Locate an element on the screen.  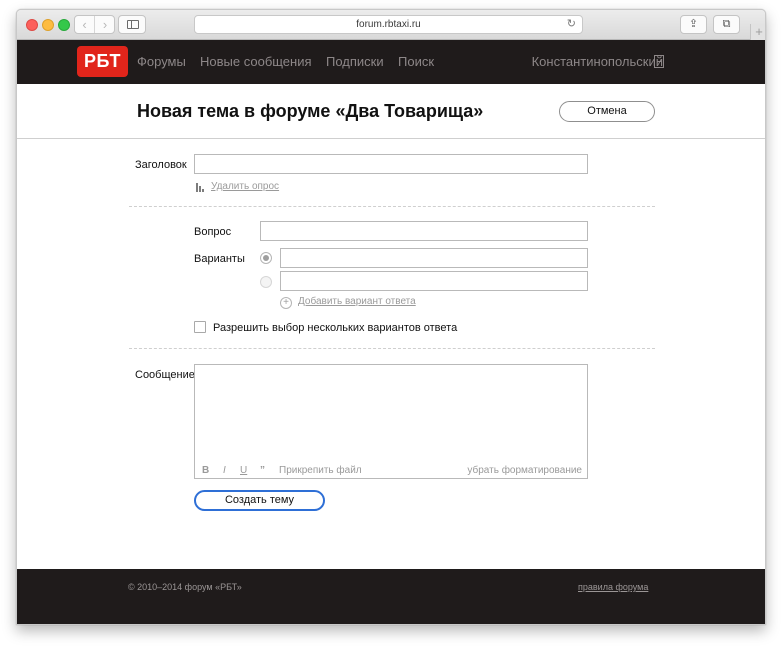
tabs-icon: ⧉ is located at coordinates (726, 24).